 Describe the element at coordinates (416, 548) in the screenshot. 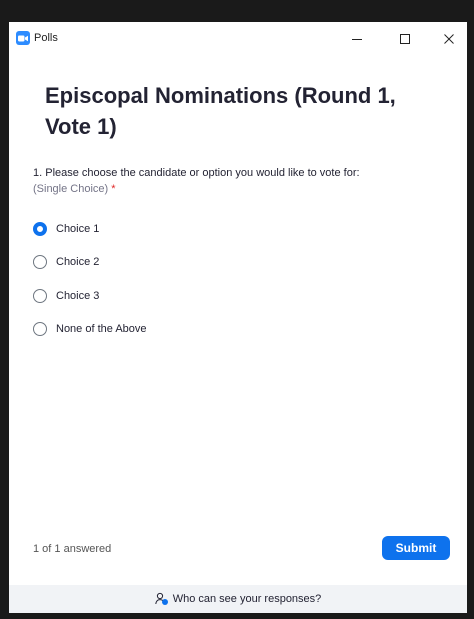

I see `submit-button: Submit` at that location.